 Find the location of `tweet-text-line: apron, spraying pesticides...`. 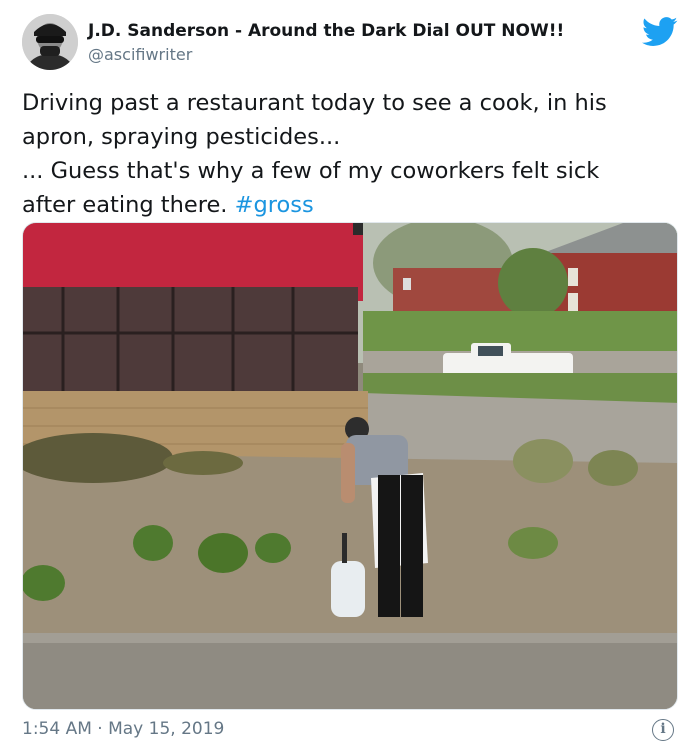

tweet-text-line: apron, spraying pesticides... is located at coordinates (181, 137).